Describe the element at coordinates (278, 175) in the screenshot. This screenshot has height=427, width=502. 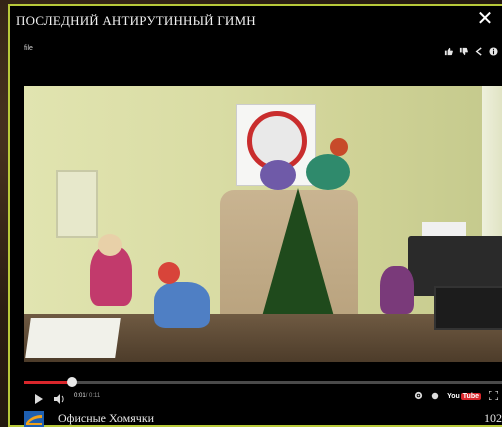
I see `puppet-top-left` at that location.